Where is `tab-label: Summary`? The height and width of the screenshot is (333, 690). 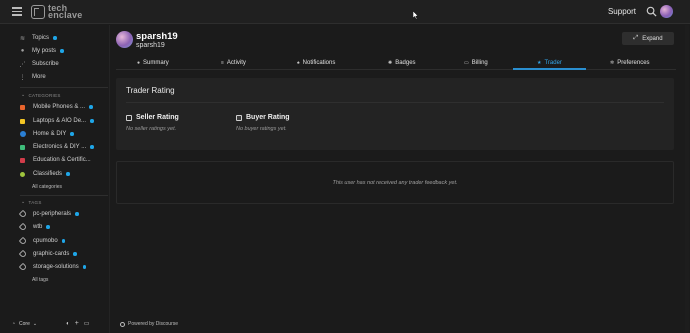
tab-label: Summary is located at coordinates (156, 63).